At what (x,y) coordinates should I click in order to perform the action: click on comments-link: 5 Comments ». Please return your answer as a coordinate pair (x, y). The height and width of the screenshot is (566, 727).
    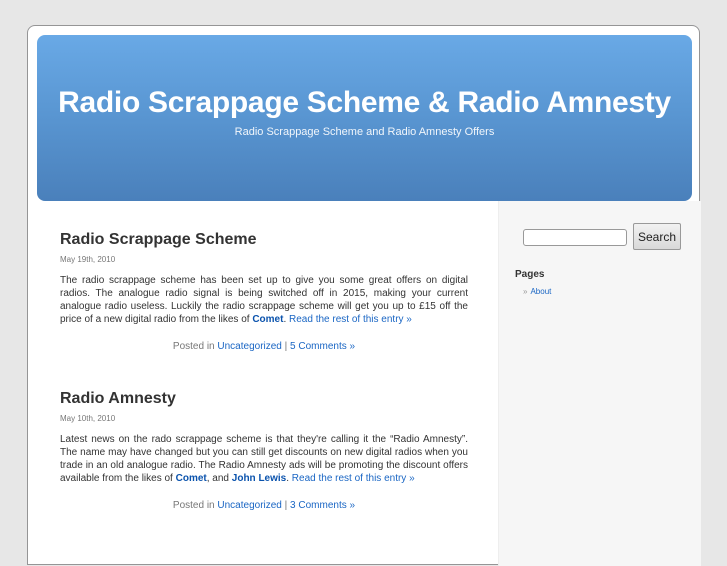
    Looking at the image, I should click on (322, 346).